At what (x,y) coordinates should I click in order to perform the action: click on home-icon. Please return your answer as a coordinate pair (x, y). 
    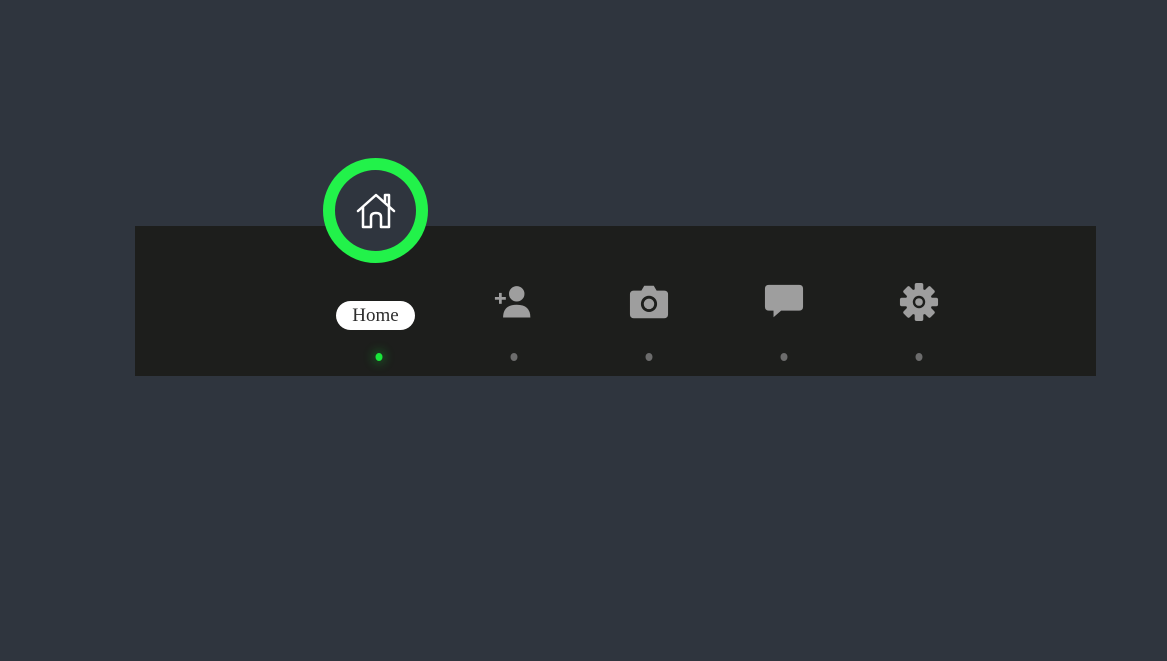
    Looking at the image, I should click on (375, 210).